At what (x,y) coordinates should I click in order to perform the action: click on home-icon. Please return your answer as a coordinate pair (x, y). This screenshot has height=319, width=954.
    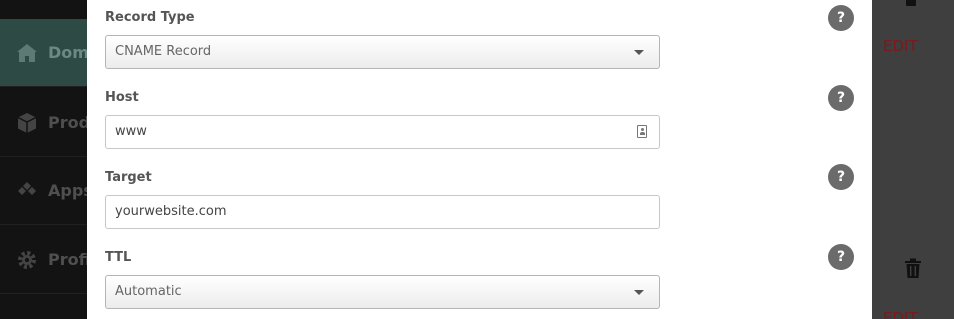
    Looking at the image, I should click on (27, 53).